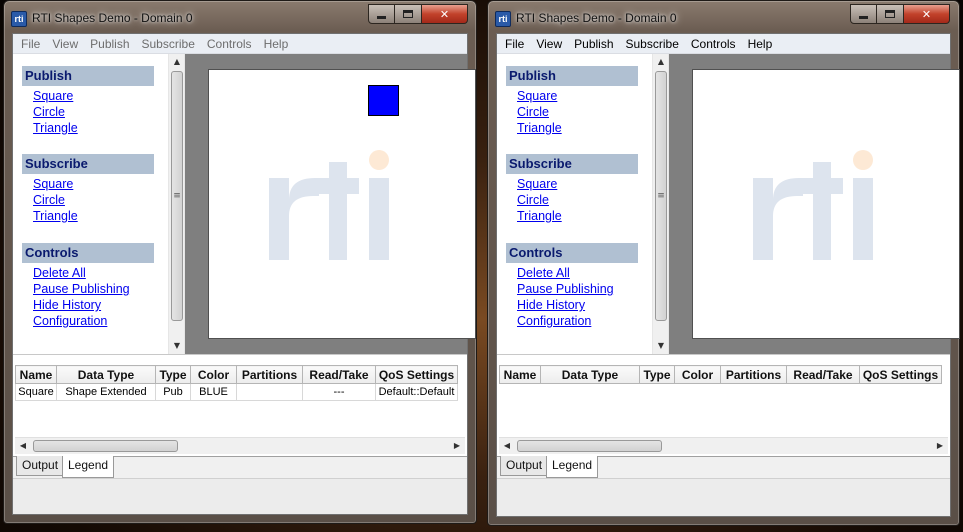  What do you see at coordinates (503, 19) in the screenshot?
I see `rti-app-icon: rti` at bounding box center [503, 19].